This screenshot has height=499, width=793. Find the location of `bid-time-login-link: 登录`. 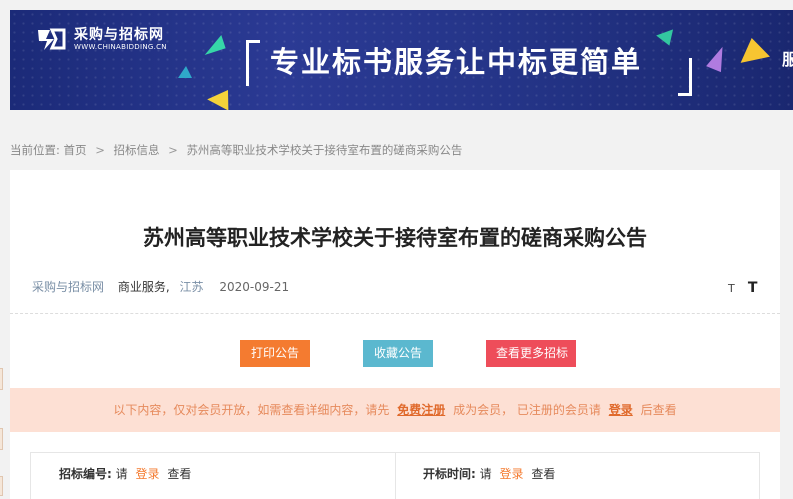

bid-time-login-link: 登录 is located at coordinates (511, 474).